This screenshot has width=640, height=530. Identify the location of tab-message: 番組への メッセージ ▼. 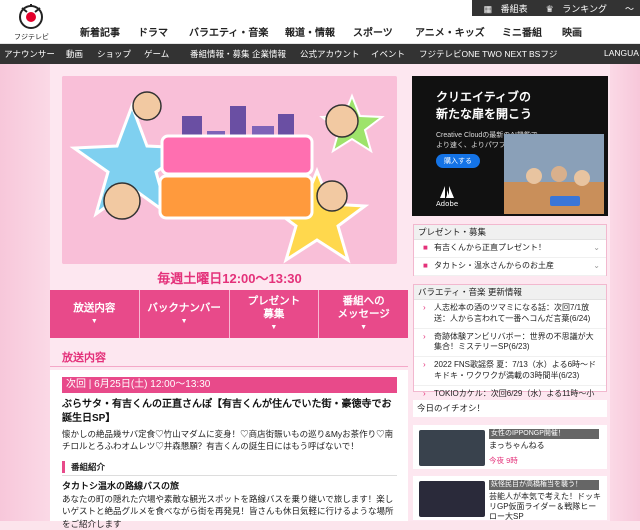
(363, 314).